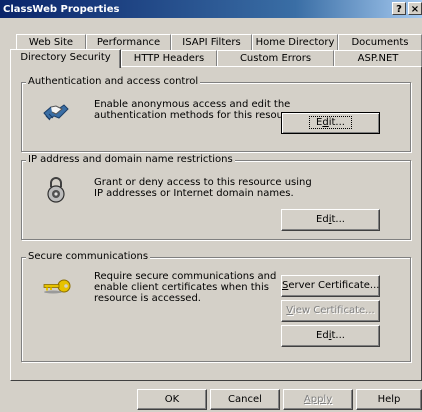 The width and height of the screenshot is (422, 412). I want to click on tab-web-site: Web Site, so click(51, 42).